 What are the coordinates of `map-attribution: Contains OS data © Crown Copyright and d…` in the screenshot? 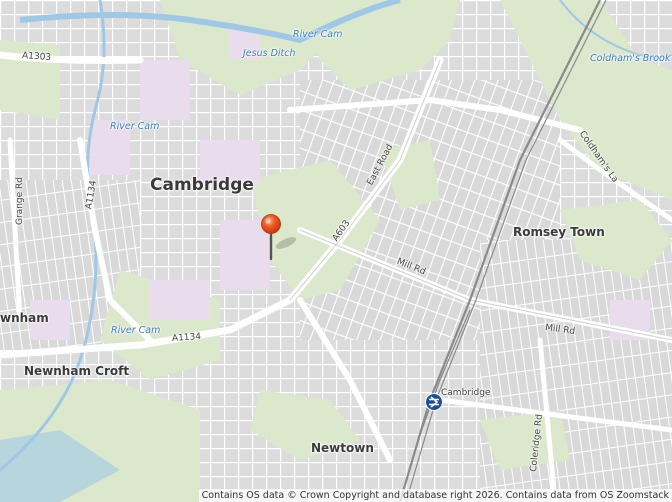 It's located at (435, 495).